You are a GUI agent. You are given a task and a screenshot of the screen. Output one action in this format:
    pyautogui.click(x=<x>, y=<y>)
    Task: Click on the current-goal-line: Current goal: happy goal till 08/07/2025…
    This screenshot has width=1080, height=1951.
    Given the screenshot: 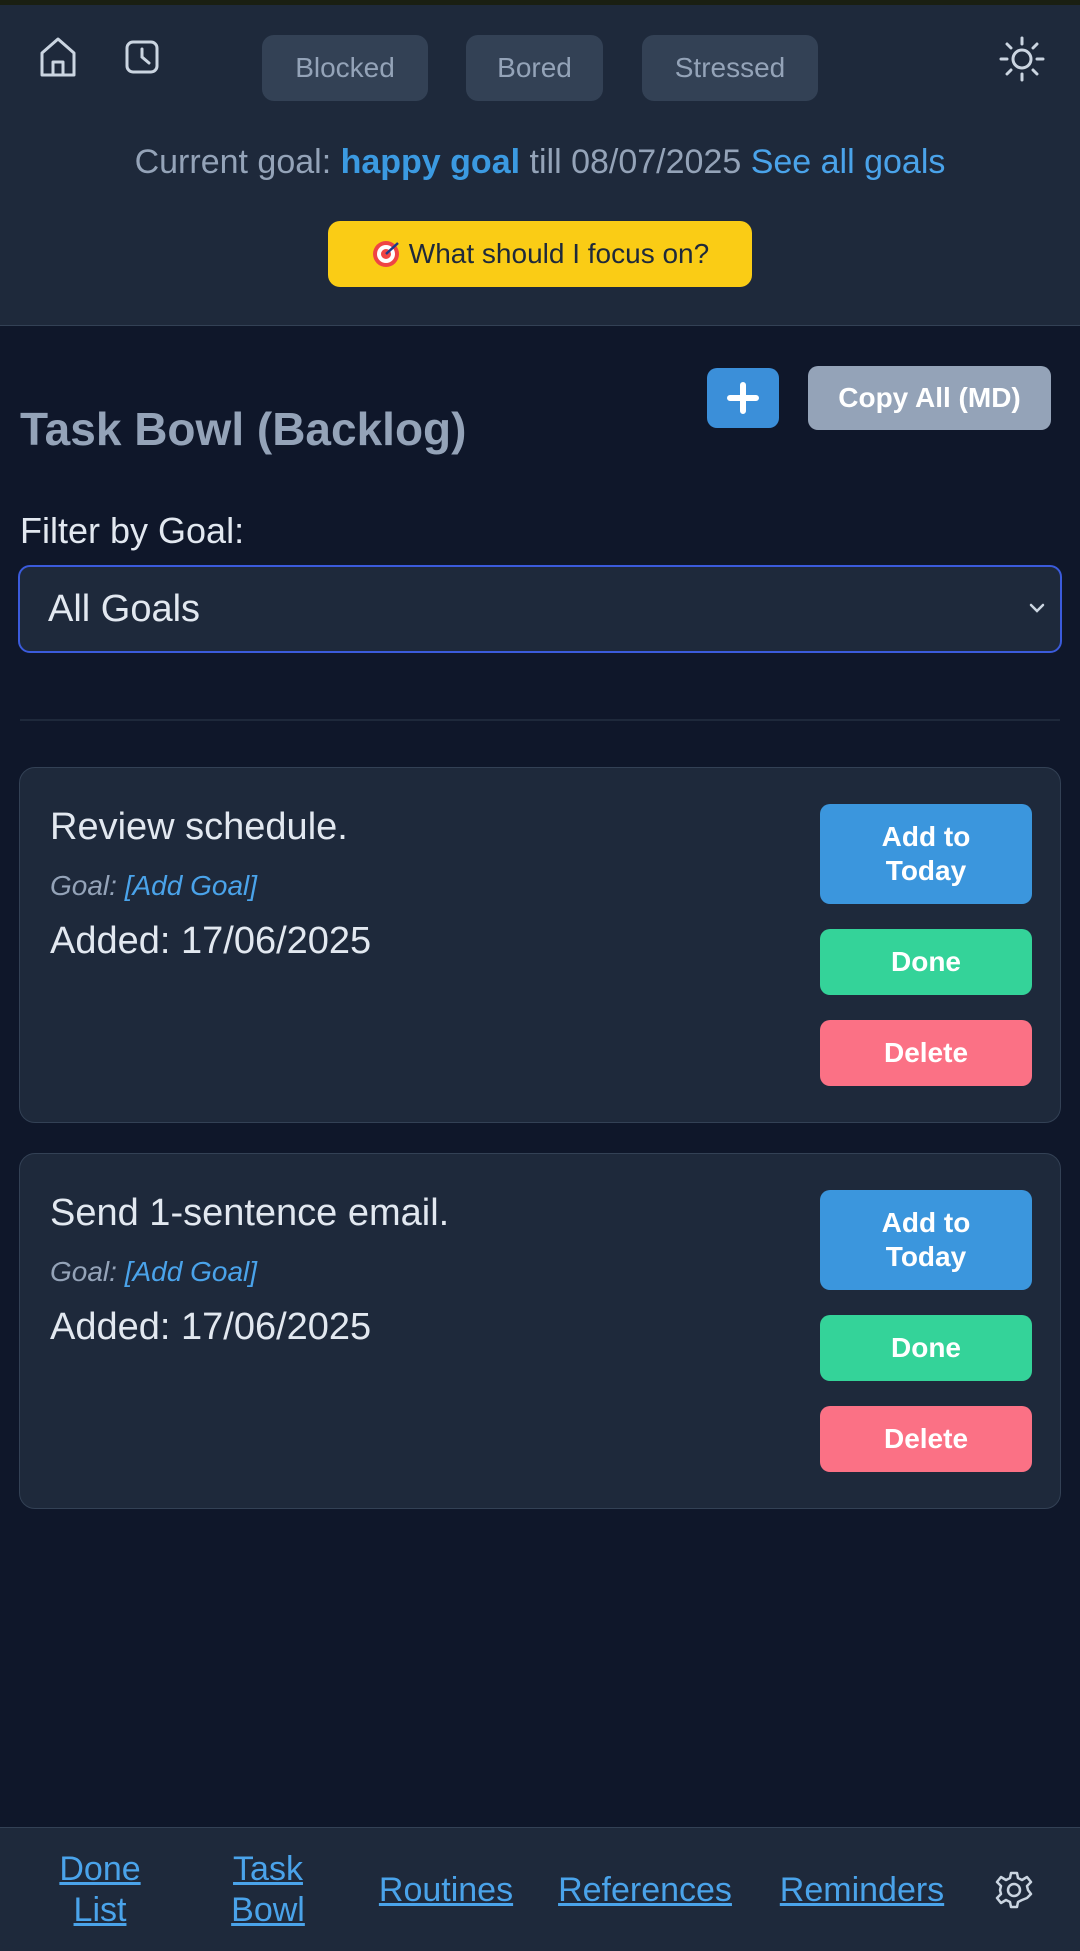 What is the action you would take?
    pyautogui.click(x=540, y=162)
    